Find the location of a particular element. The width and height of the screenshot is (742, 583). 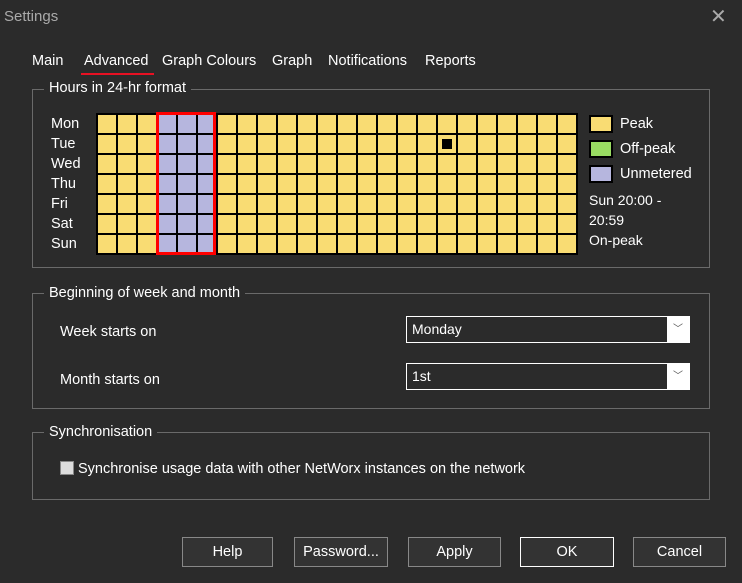

tab-graph: Graph is located at coordinates (292, 61).